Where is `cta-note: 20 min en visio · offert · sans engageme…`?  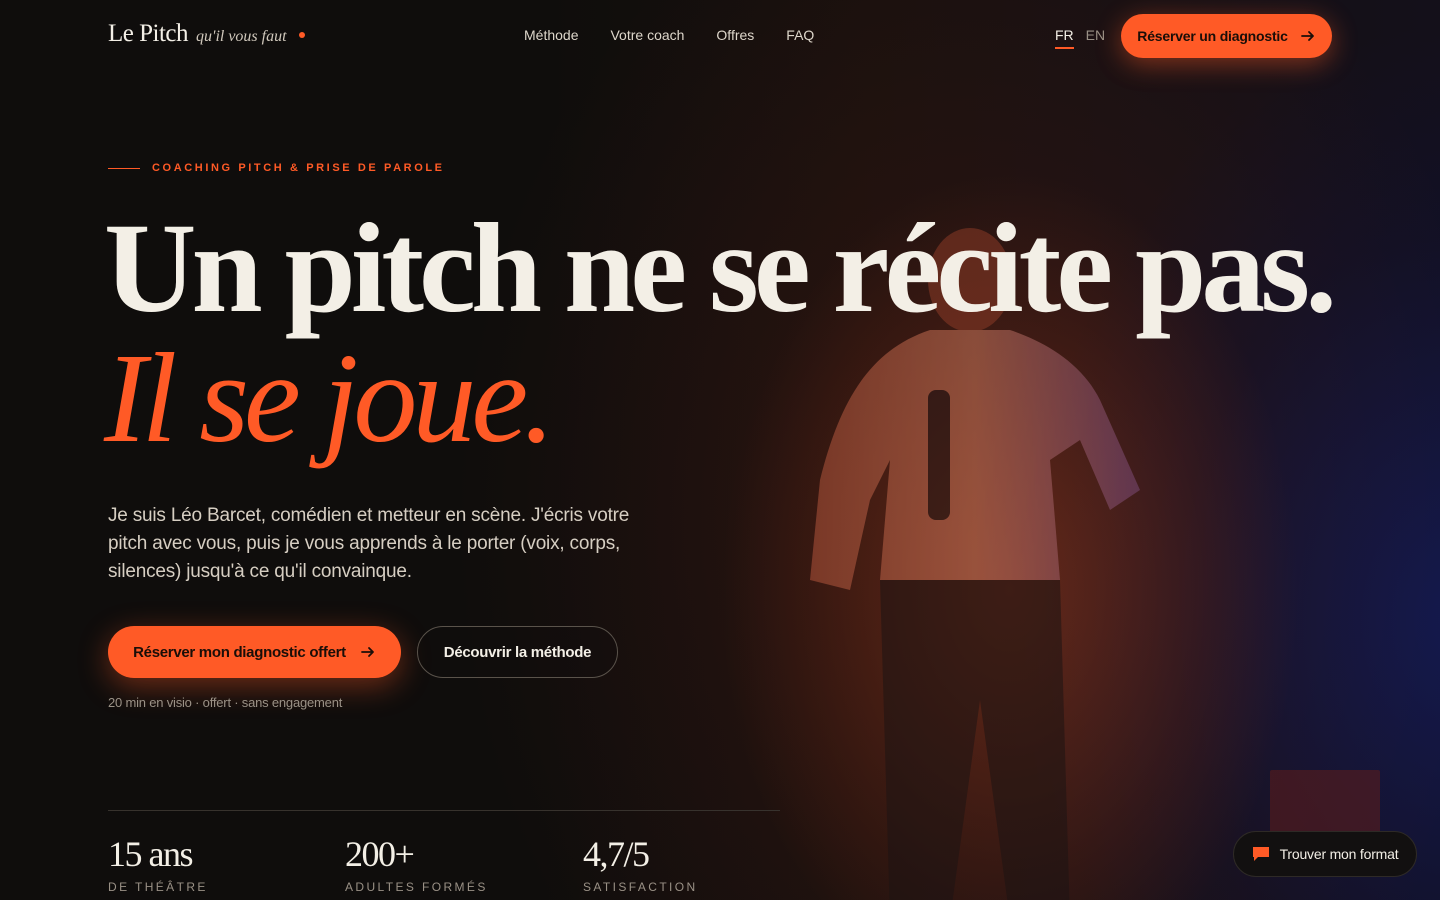
cta-note: 20 min en visio · offert · sans engageme… is located at coordinates (225, 702).